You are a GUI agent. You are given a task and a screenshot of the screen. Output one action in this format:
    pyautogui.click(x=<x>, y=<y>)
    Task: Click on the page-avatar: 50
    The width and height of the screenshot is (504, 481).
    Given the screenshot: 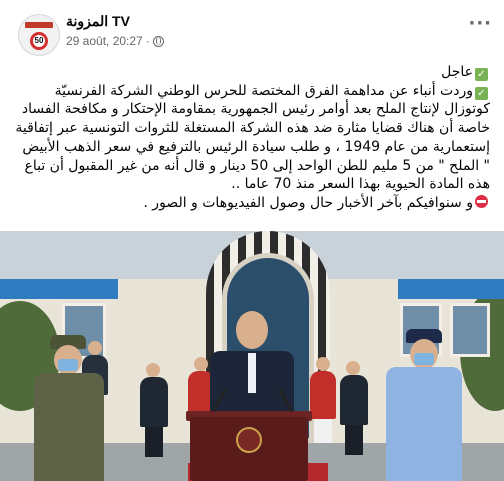 What is the action you would take?
    pyautogui.click(x=39, y=35)
    